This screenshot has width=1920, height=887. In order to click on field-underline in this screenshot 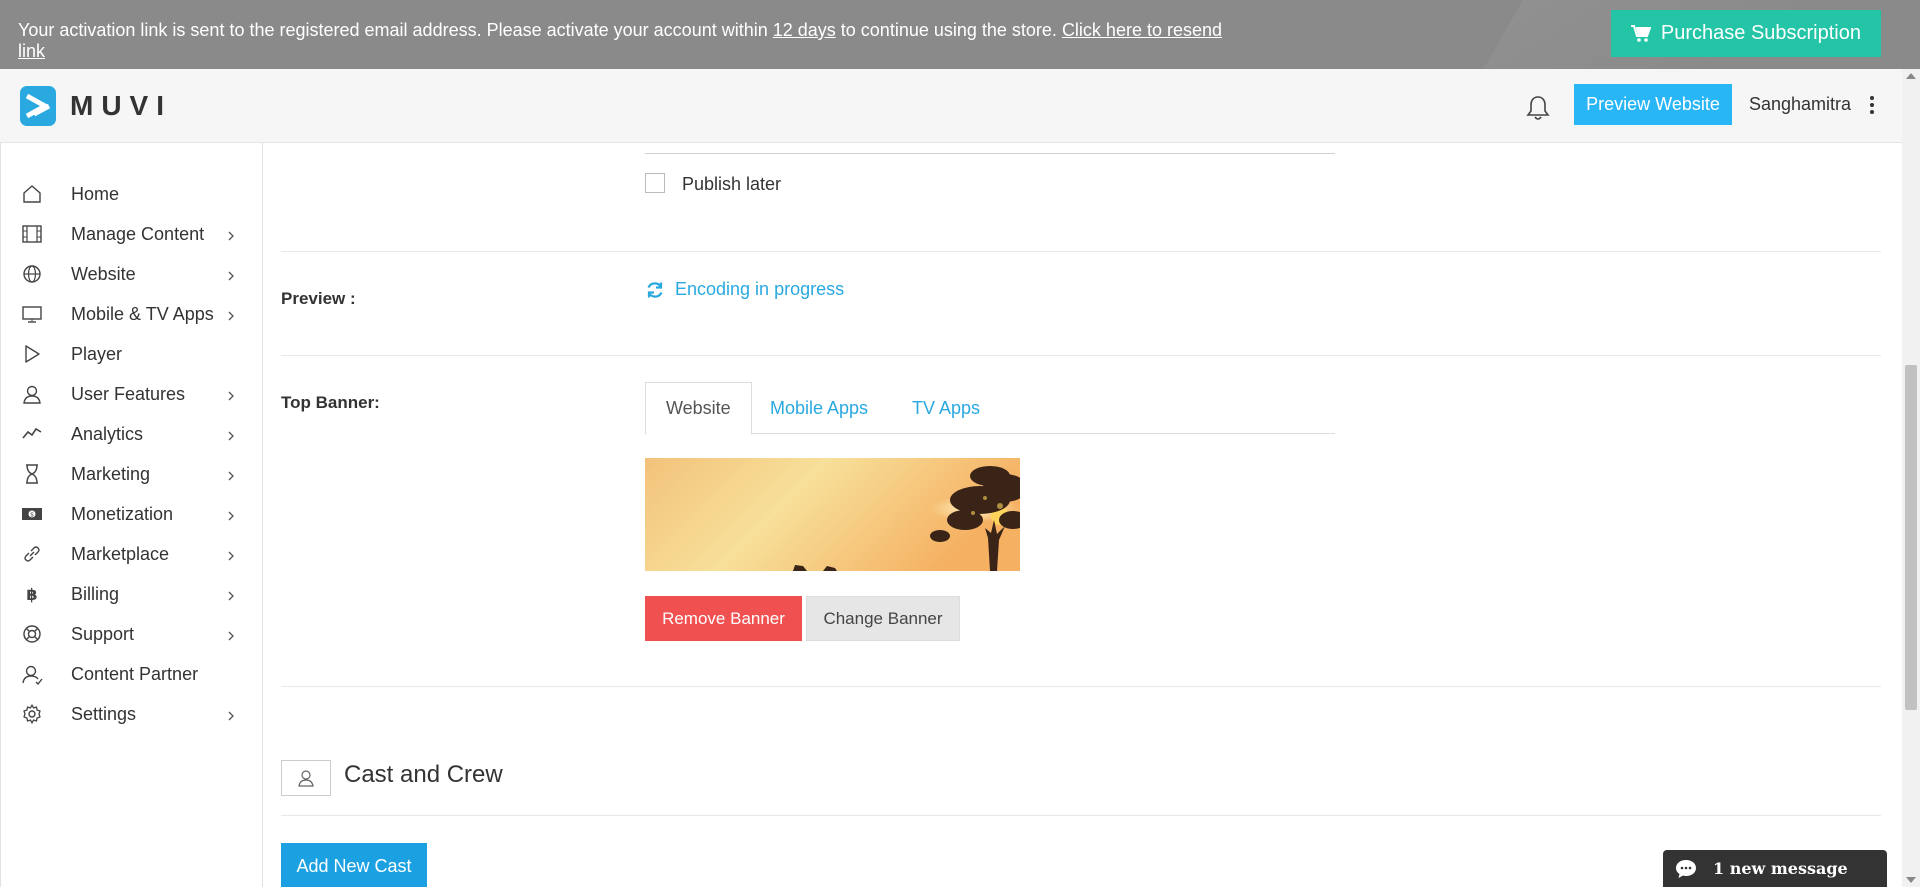, I will do `click(990, 153)`.